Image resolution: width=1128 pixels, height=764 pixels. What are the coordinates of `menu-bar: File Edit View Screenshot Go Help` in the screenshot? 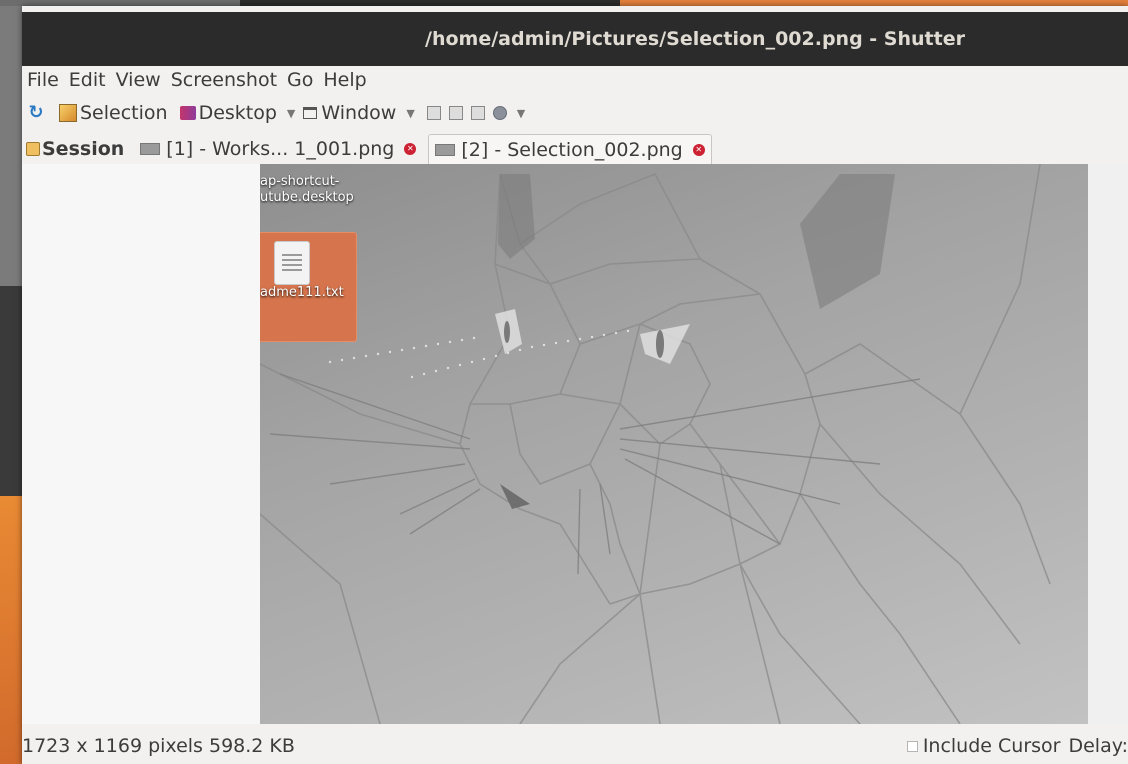 It's located at (575, 80).